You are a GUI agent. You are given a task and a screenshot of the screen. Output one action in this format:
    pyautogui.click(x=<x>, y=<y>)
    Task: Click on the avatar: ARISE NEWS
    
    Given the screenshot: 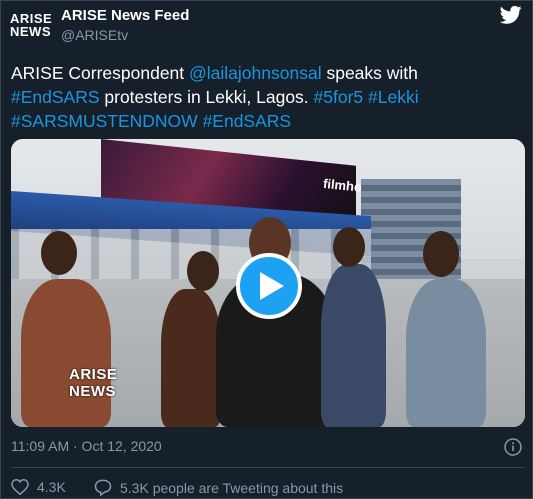 What is the action you would take?
    pyautogui.click(x=31, y=25)
    